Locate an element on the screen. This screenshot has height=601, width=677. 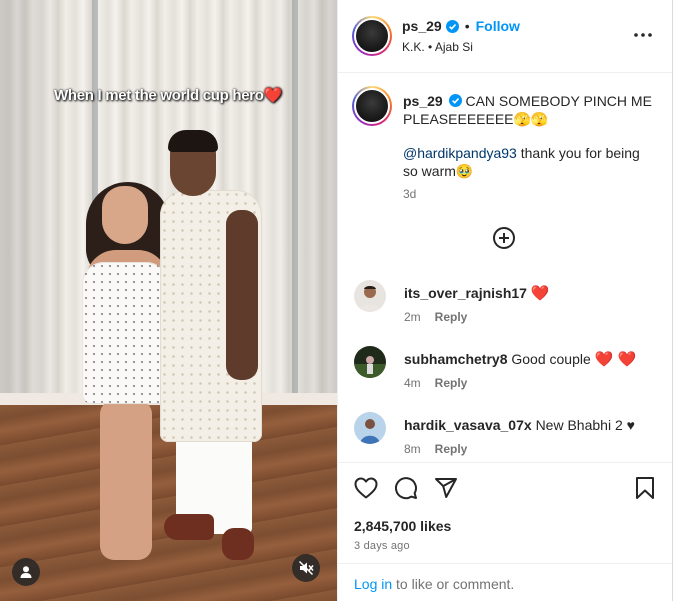
man-hair is located at coordinates (193, 141).